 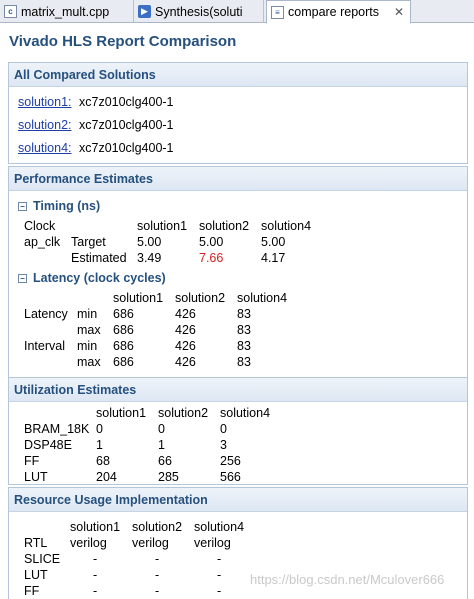 I want to click on cell: 66, so click(x=165, y=461).